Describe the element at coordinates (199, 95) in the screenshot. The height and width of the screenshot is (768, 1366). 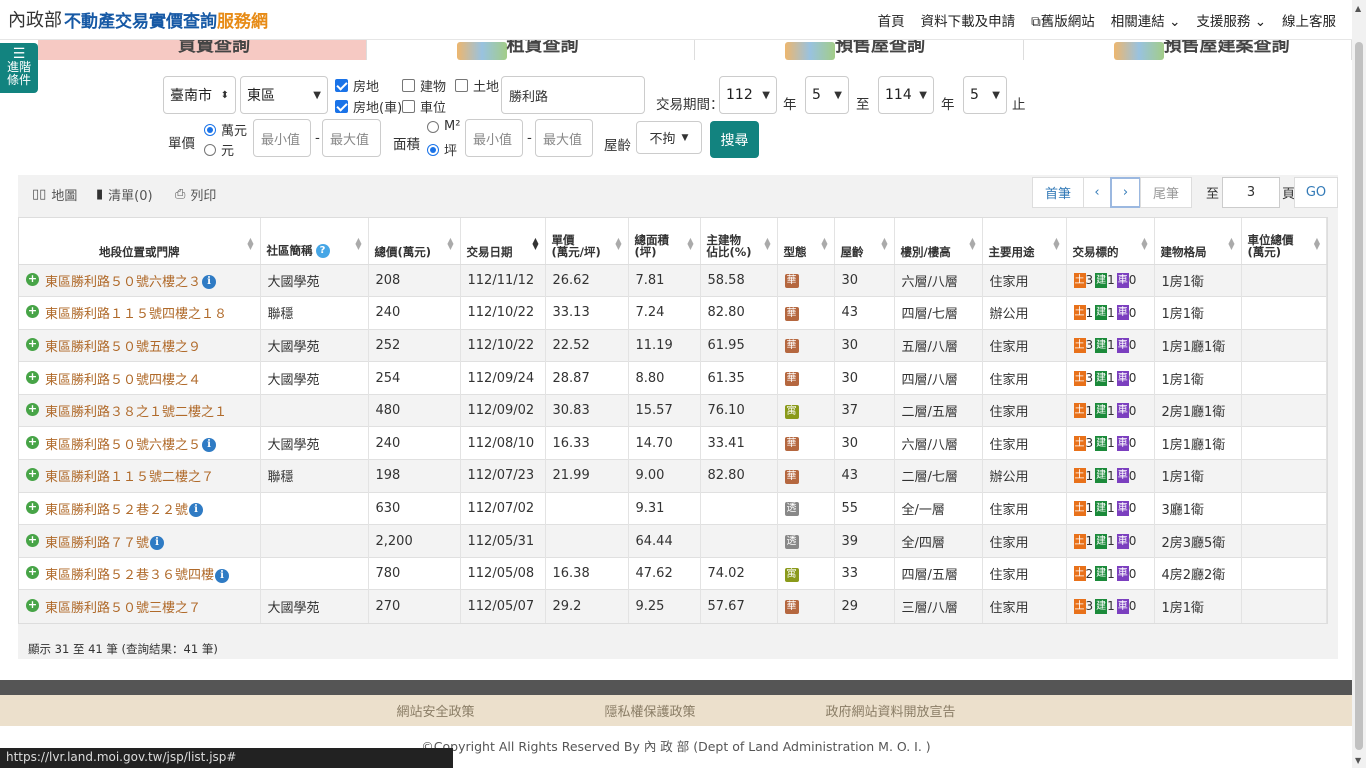
I see `city-select: 臺南市 ⬍` at that location.